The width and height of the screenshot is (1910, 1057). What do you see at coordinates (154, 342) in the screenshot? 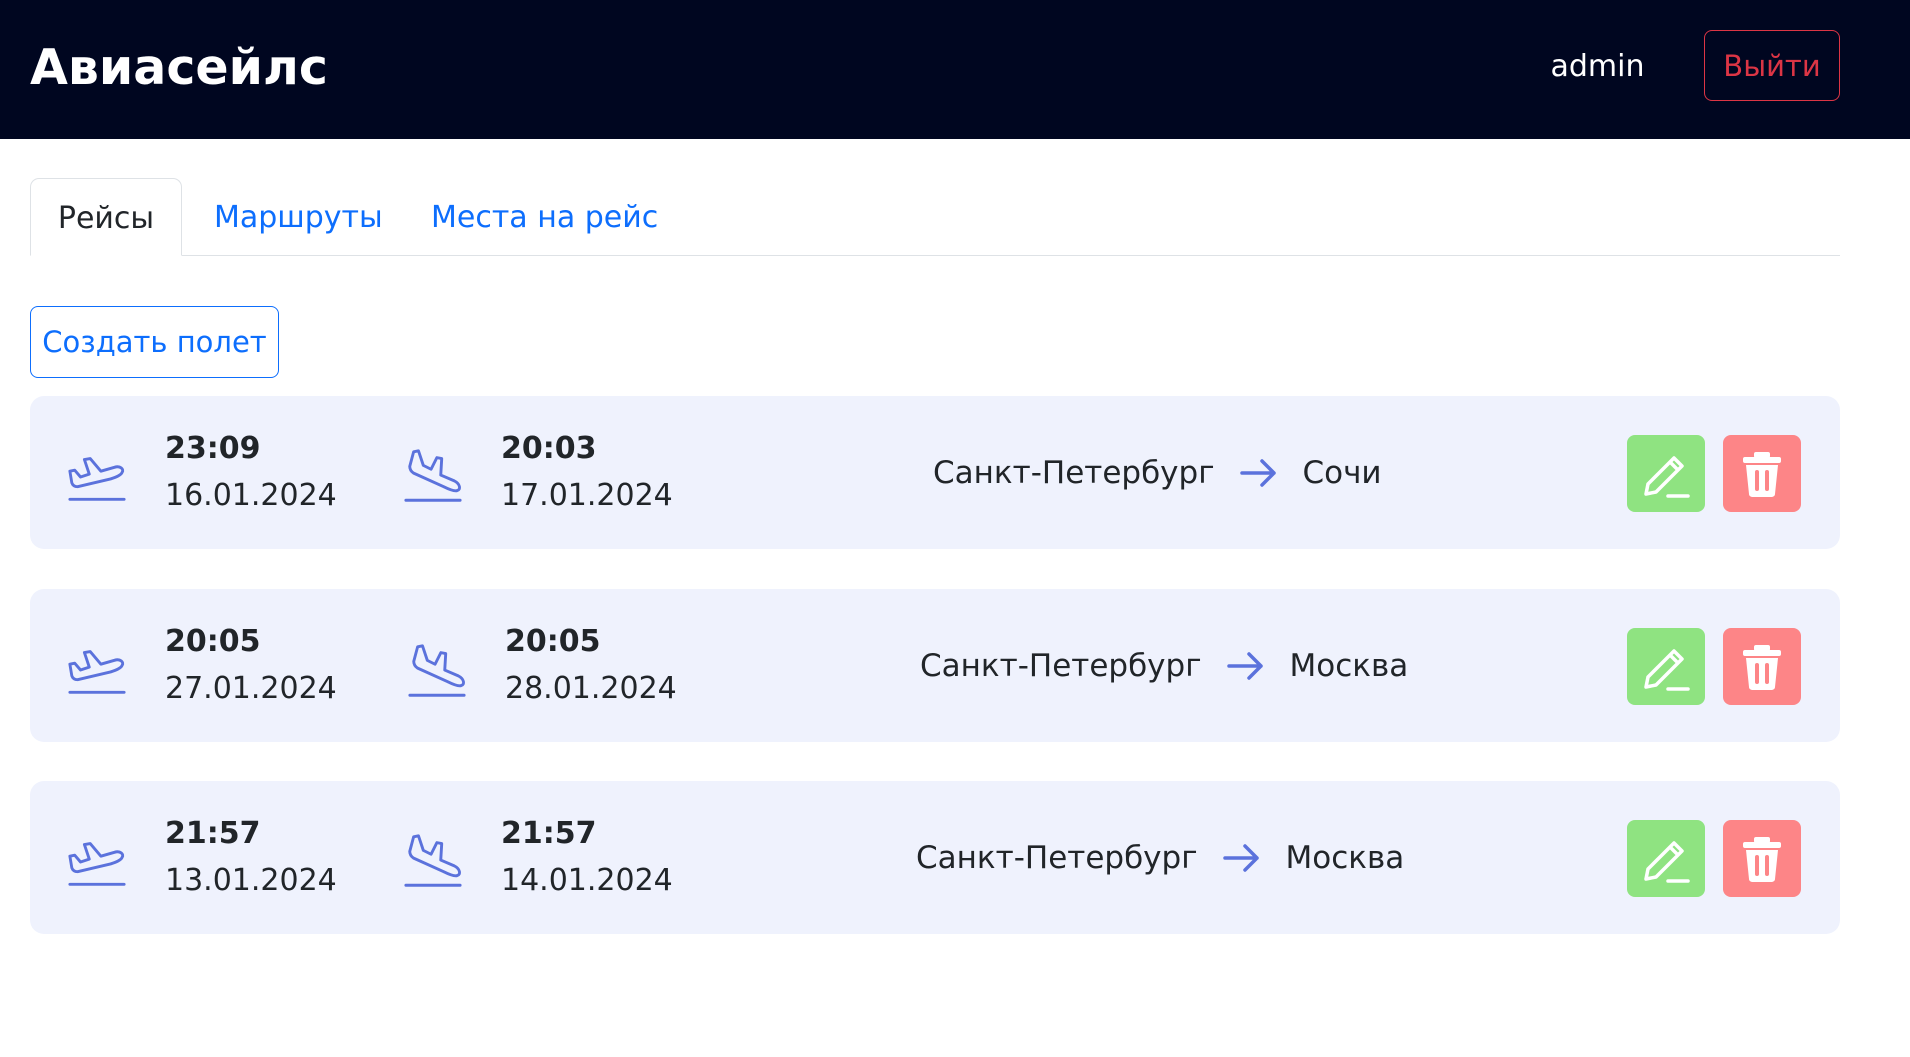
I see `create-flight-button: Создать полет` at bounding box center [154, 342].